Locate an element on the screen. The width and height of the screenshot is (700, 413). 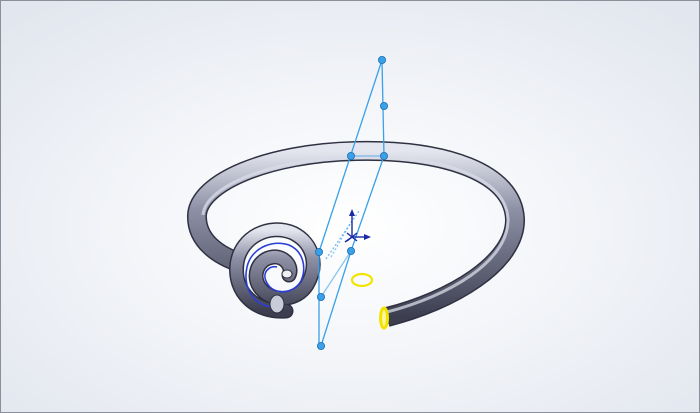
ring-start-face is located at coordinates (277, 304).